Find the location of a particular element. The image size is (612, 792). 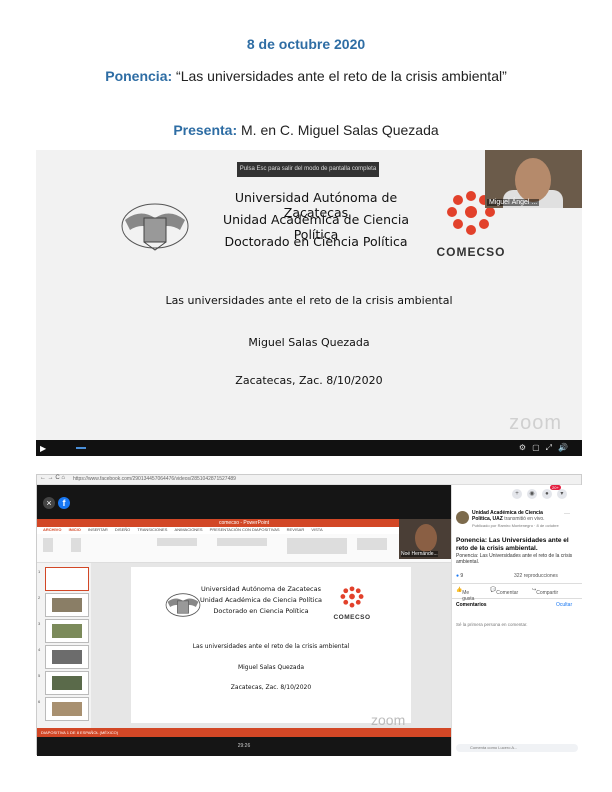

comment-button: 💬 Comentar is located at coordinates (504, 591).